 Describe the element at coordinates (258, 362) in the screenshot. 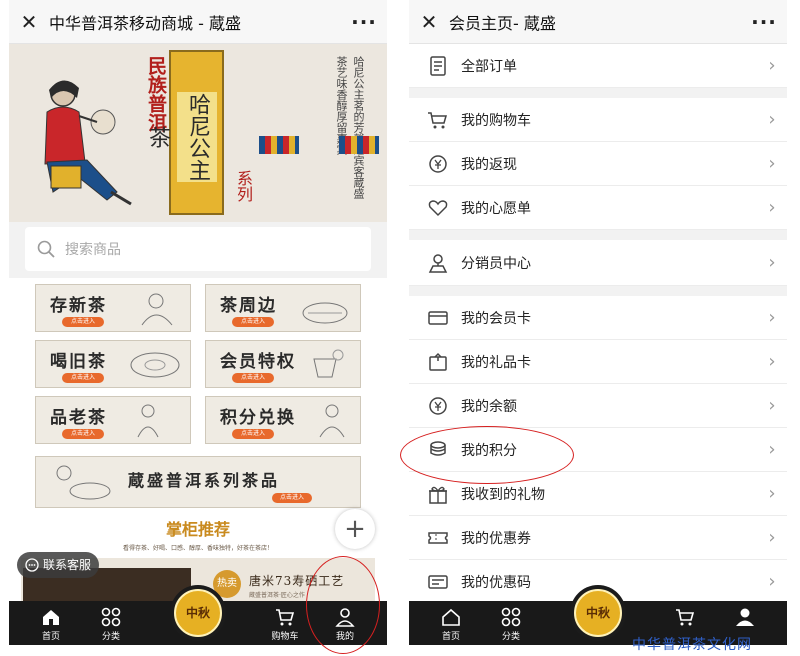

I see `tile-label: 会员特权` at that location.